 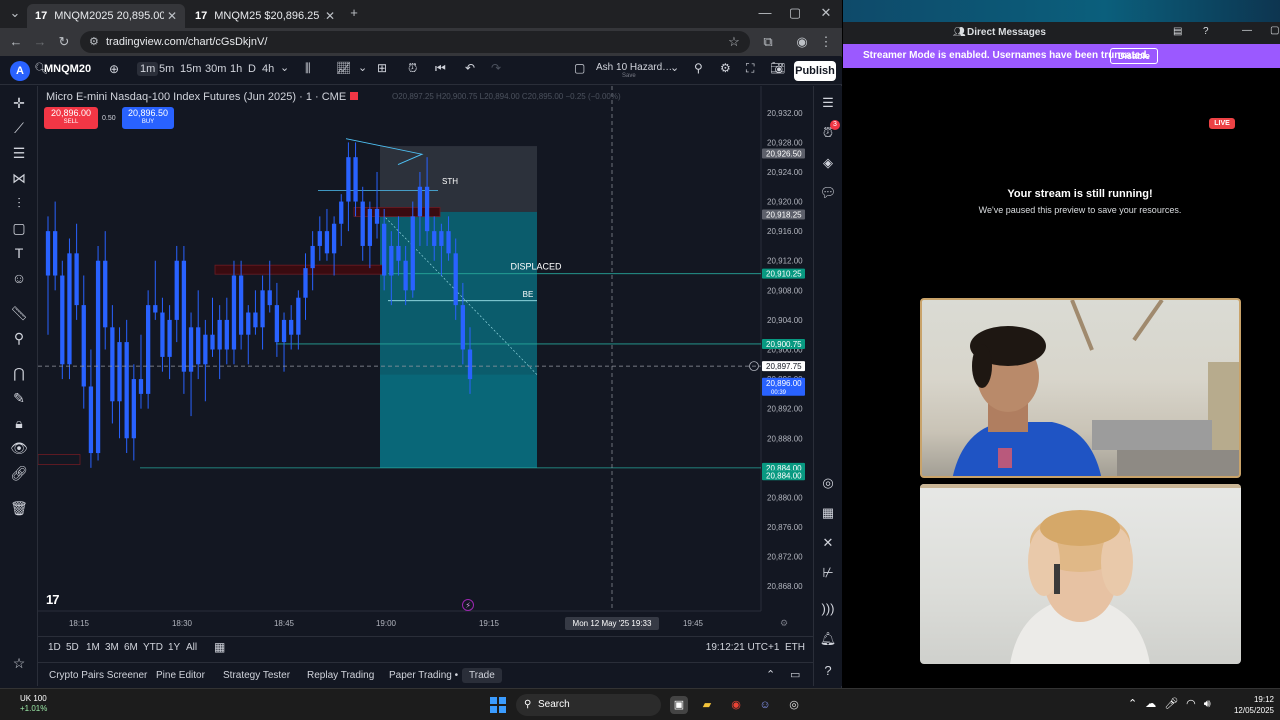 I want to click on tab-strategy-tester: Strategy Tester, so click(x=256, y=675).